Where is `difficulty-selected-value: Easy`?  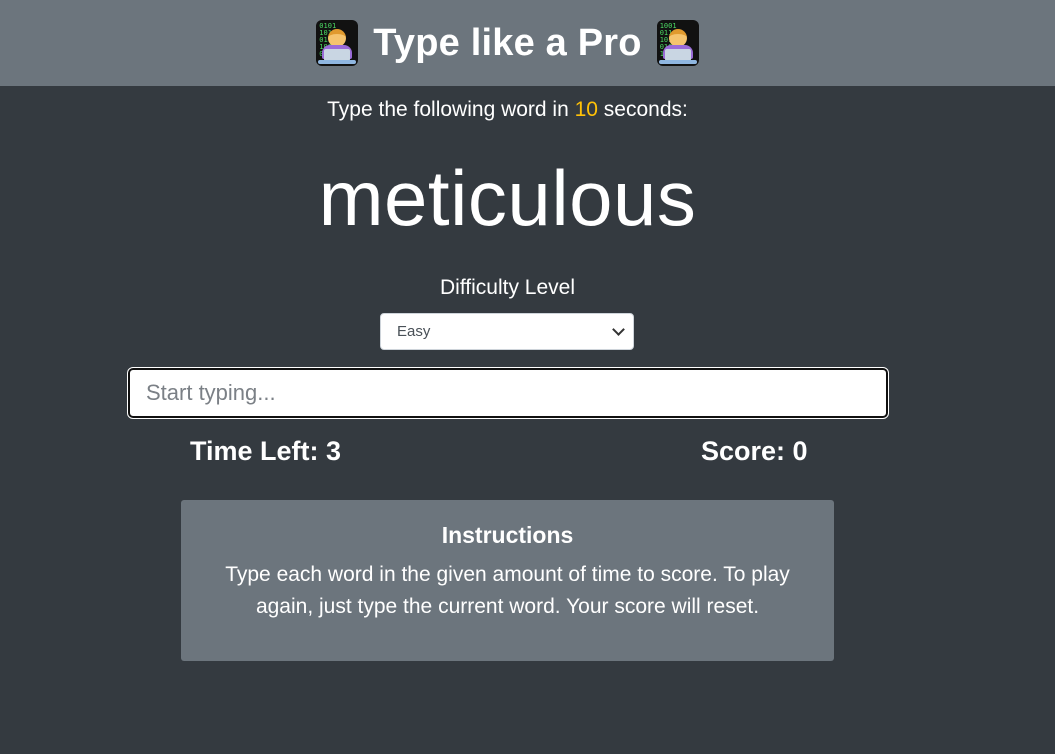
difficulty-selected-value: Easy is located at coordinates (414, 331).